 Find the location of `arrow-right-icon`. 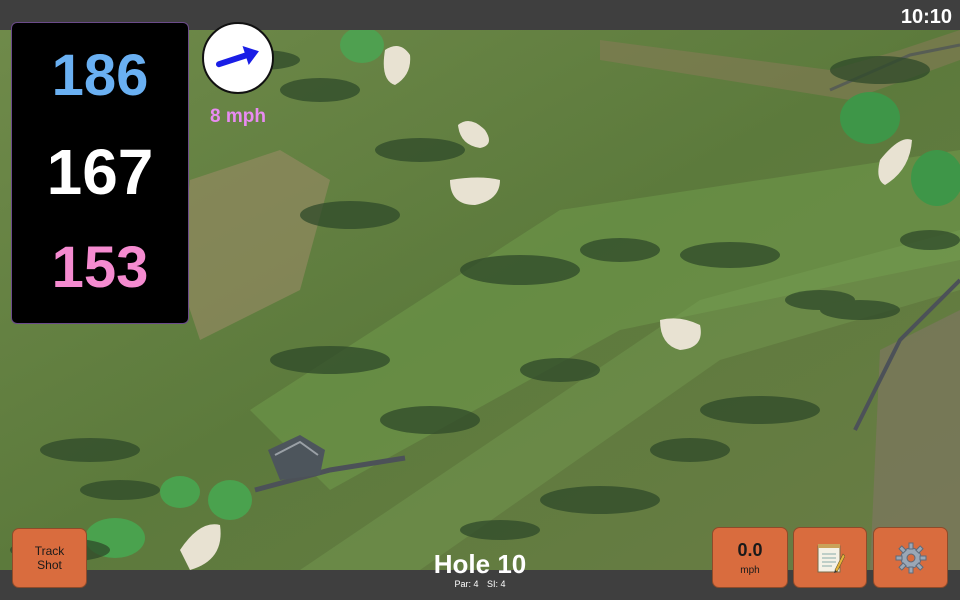

arrow-right-icon is located at coordinates (237, 57).